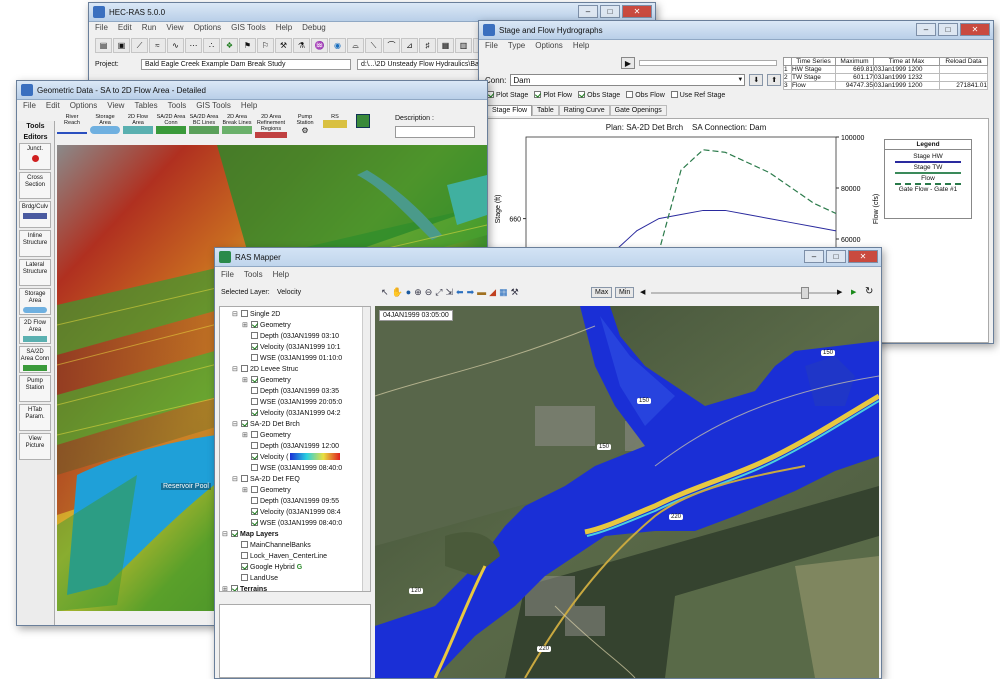 This screenshot has height=679, width=1000. I want to click on rating-curve-icon: ⌒, so click(391, 45).